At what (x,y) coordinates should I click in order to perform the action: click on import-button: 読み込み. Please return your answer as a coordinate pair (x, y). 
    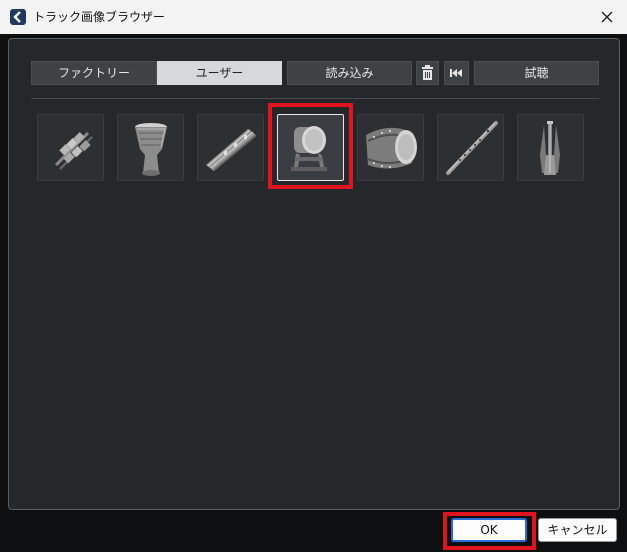
    Looking at the image, I should click on (349, 73).